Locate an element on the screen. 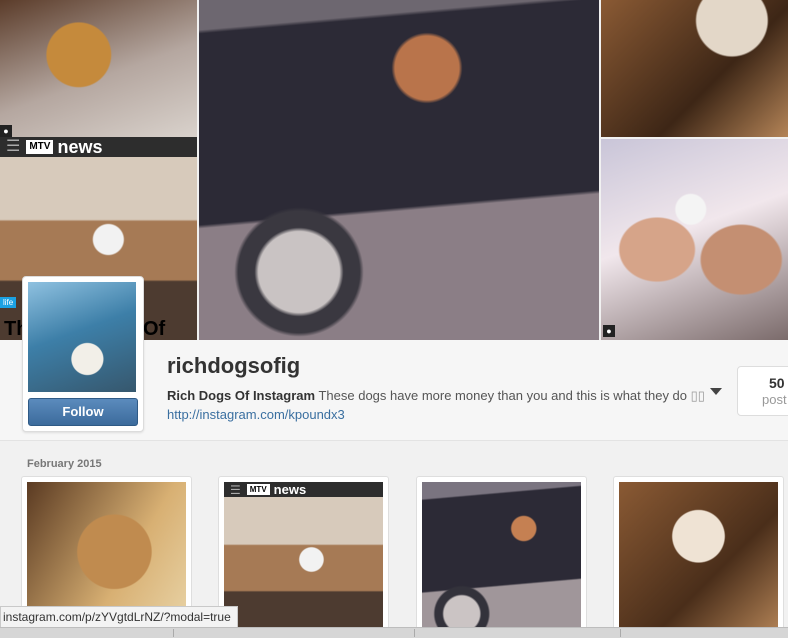 The width and height of the screenshot is (788, 638). cover-photo-beach is located at coordinates (694, 239).